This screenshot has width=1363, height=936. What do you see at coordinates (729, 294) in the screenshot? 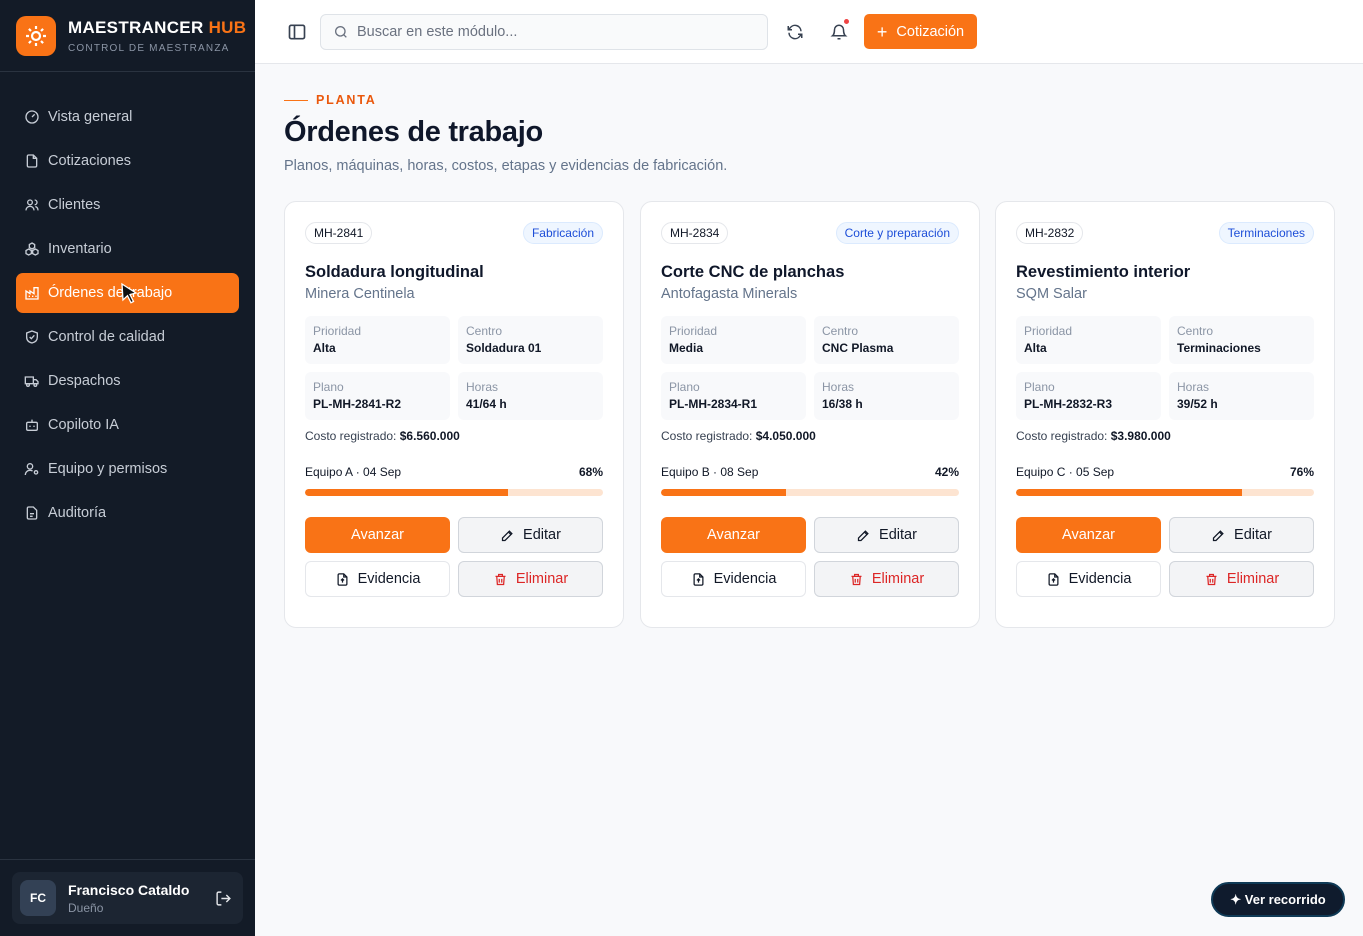
I see `order-client: Antofagasta Minerals` at bounding box center [729, 294].